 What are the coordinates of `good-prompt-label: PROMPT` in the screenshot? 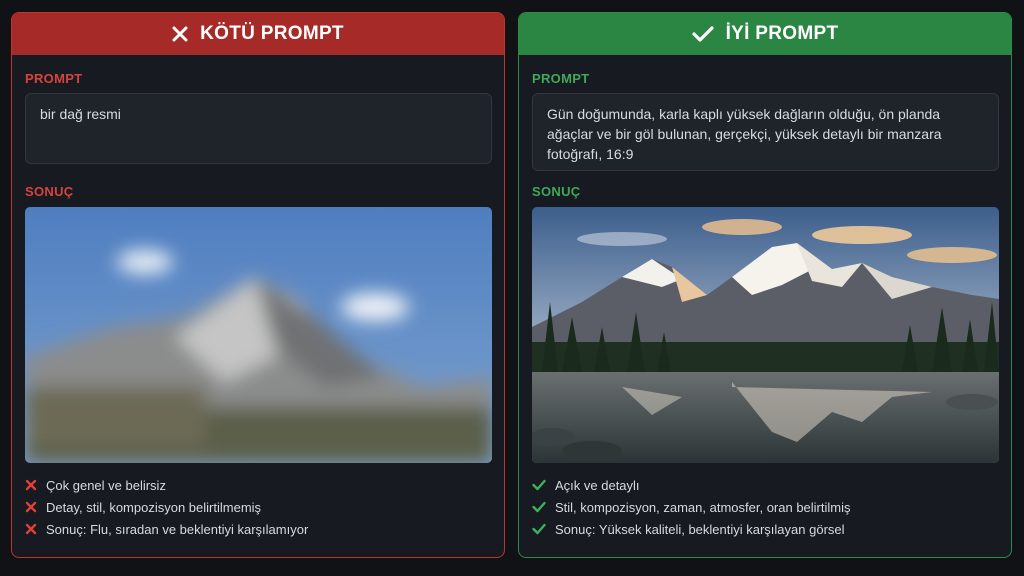 It's located at (561, 78).